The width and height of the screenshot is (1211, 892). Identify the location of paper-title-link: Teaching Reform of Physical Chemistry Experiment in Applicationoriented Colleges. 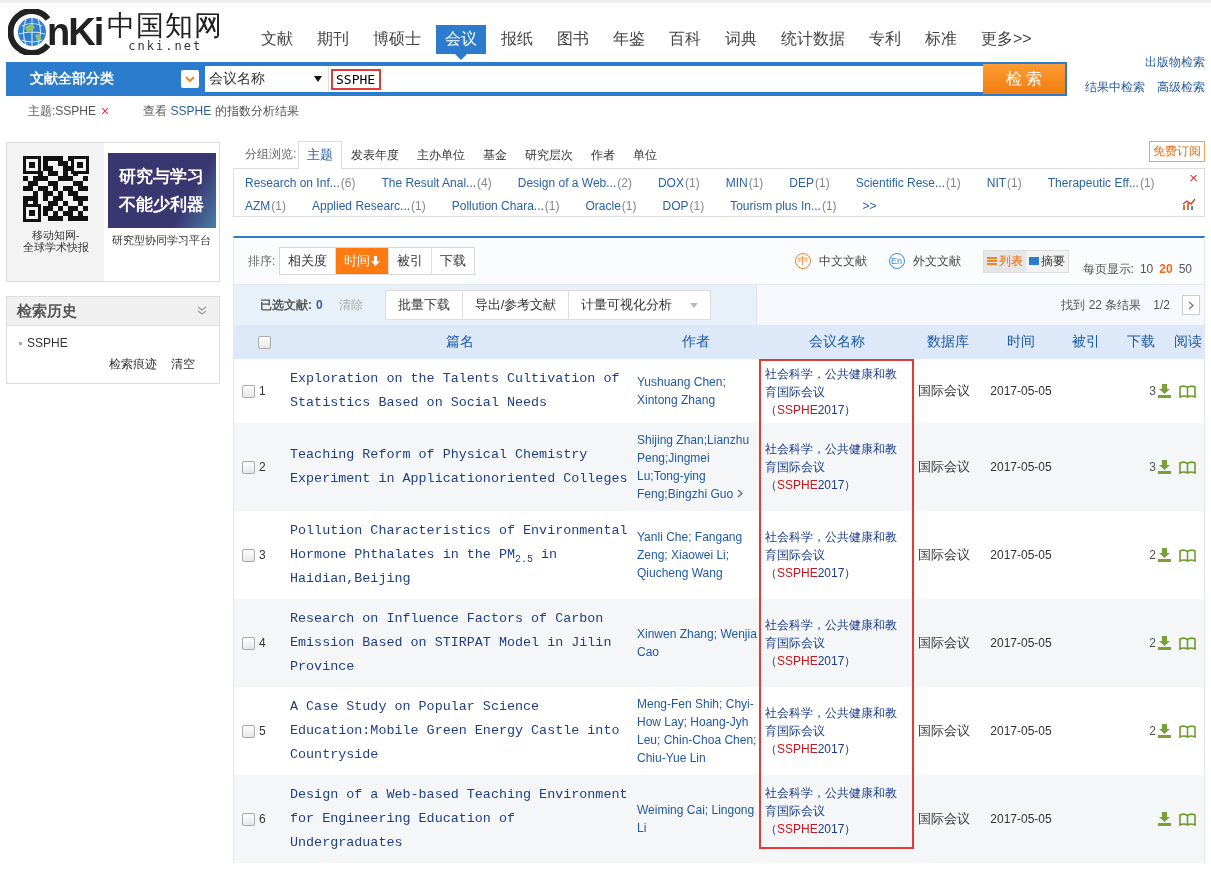
(459, 467).